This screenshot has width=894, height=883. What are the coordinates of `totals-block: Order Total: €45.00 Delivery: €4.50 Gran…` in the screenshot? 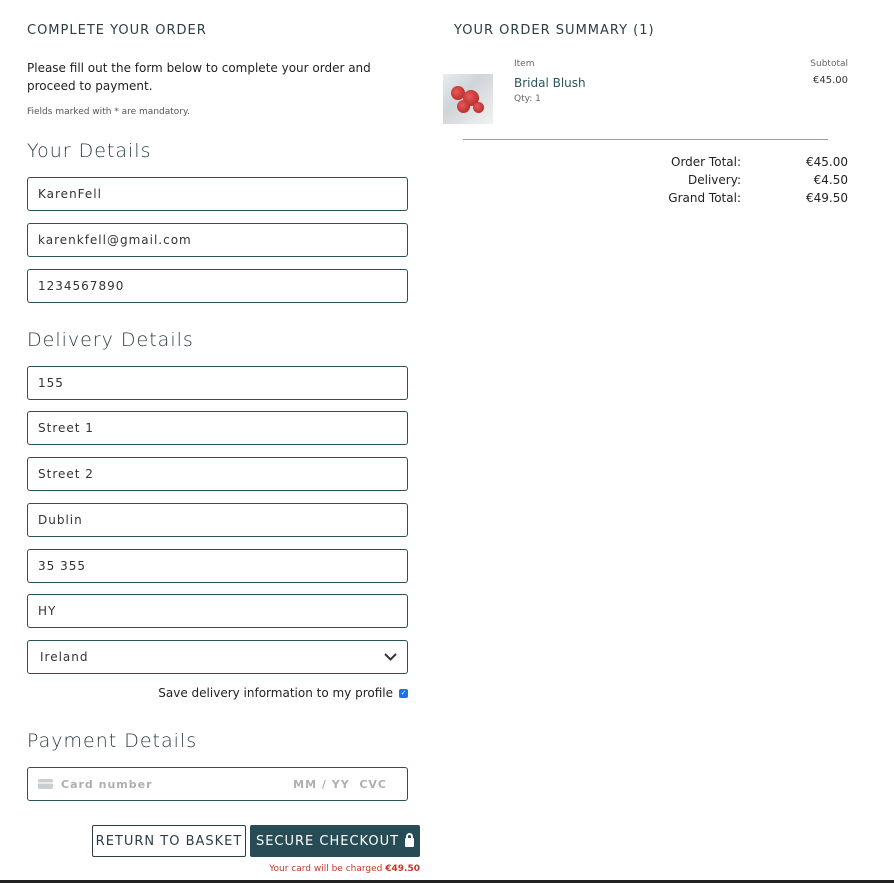 It's located at (739, 180).